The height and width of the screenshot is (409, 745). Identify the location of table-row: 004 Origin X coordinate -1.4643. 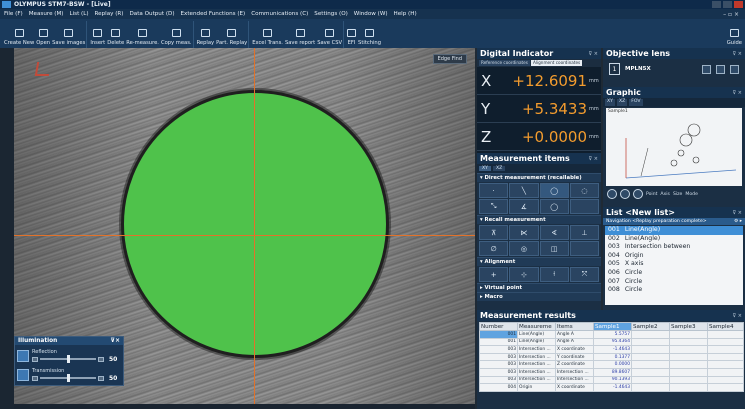
(611, 387).